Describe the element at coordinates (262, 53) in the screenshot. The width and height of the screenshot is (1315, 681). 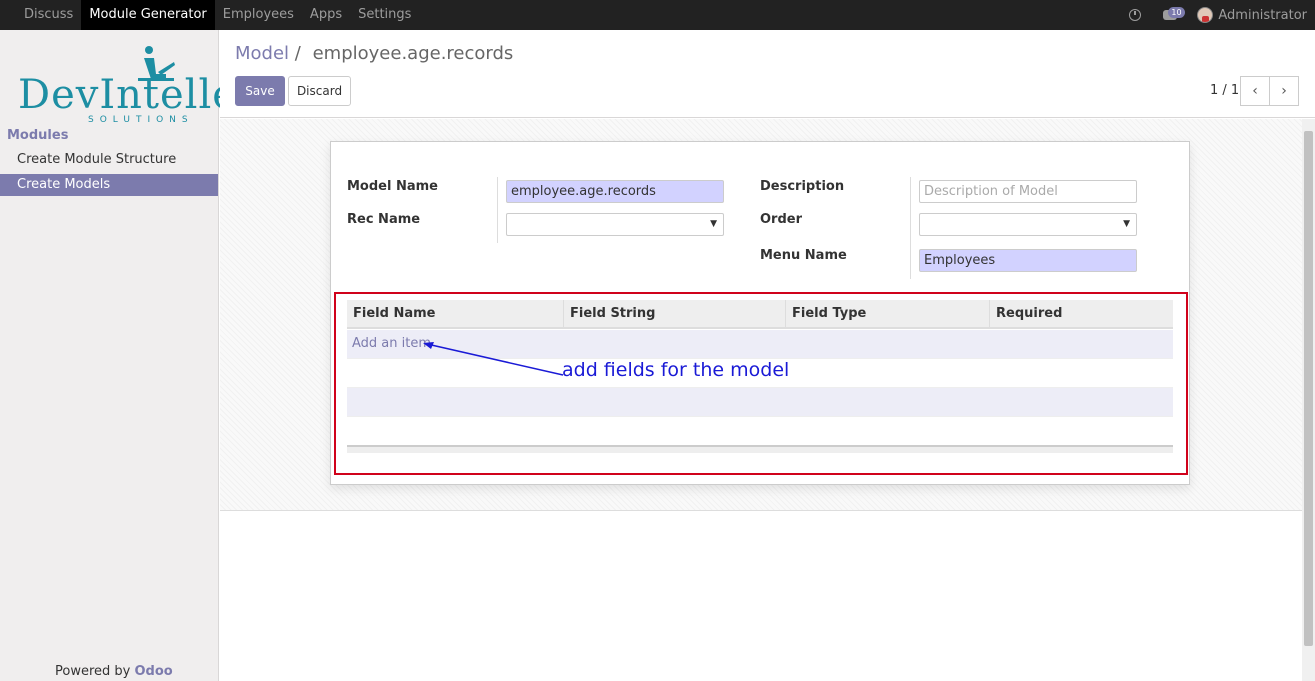
I see `breadcrumb-parent: Model` at that location.